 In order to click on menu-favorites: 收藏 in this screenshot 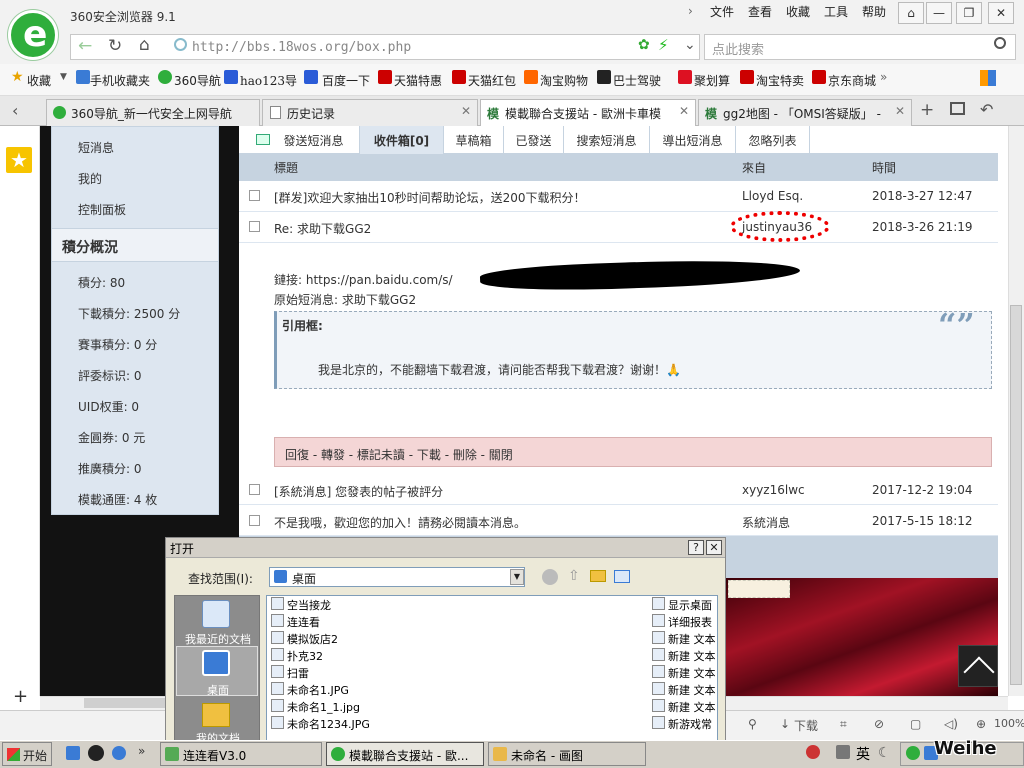, I will do `click(798, 11)`.